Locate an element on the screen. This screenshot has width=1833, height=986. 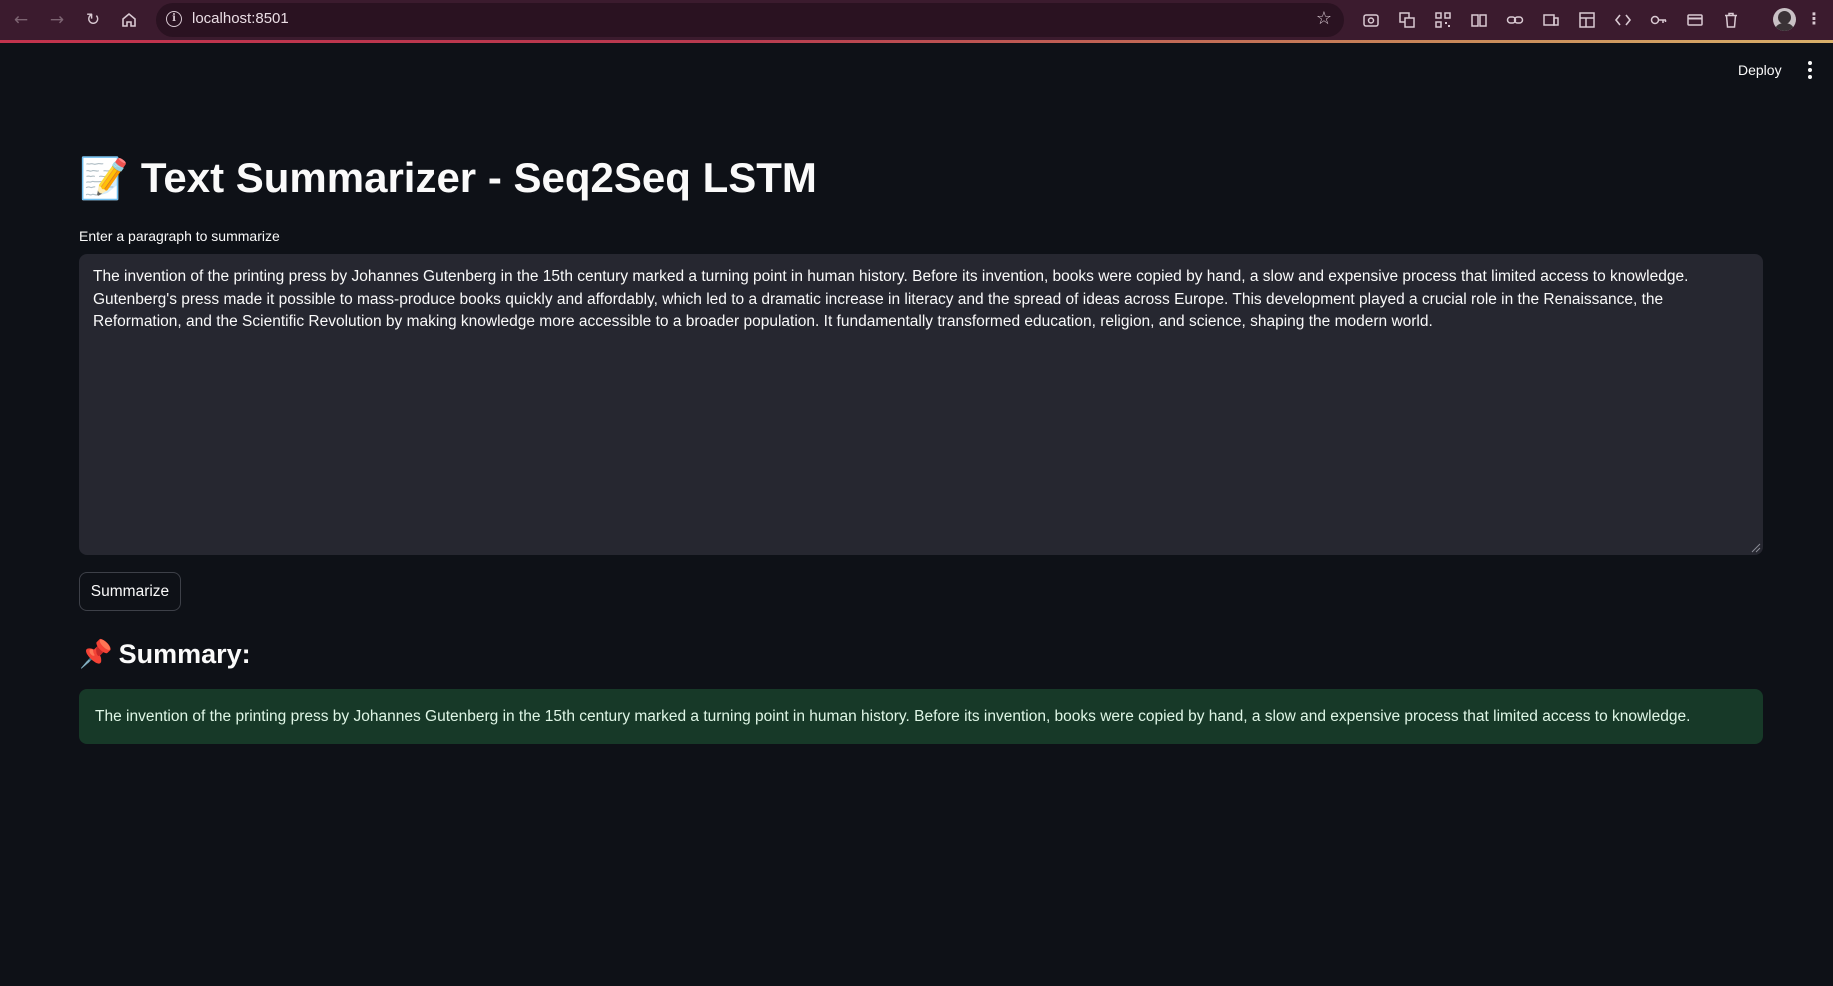
browser-menu-icon: ⋮ is located at coordinates (1814, 18).